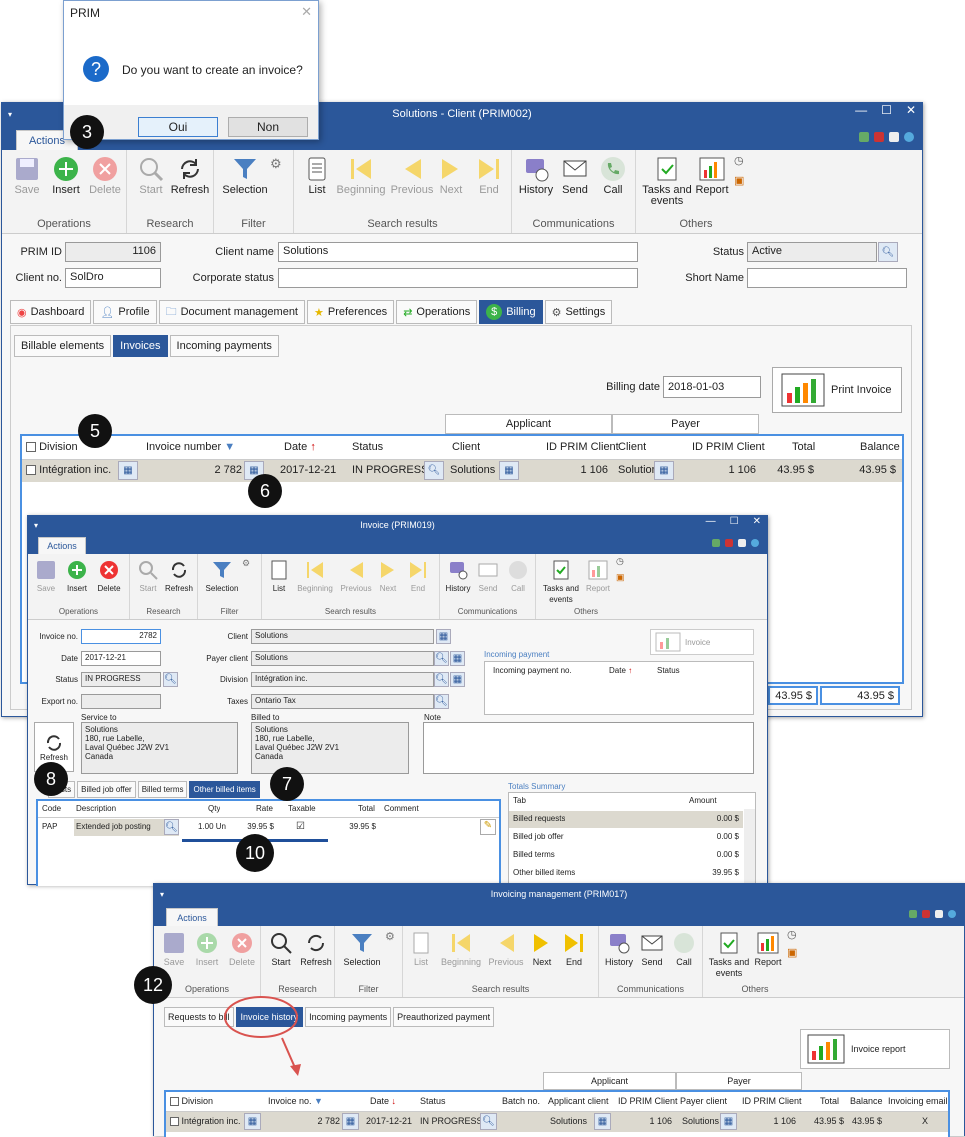 The image size is (965, 1137). I want to click on step-badge-8: 8, so click(51, 779).